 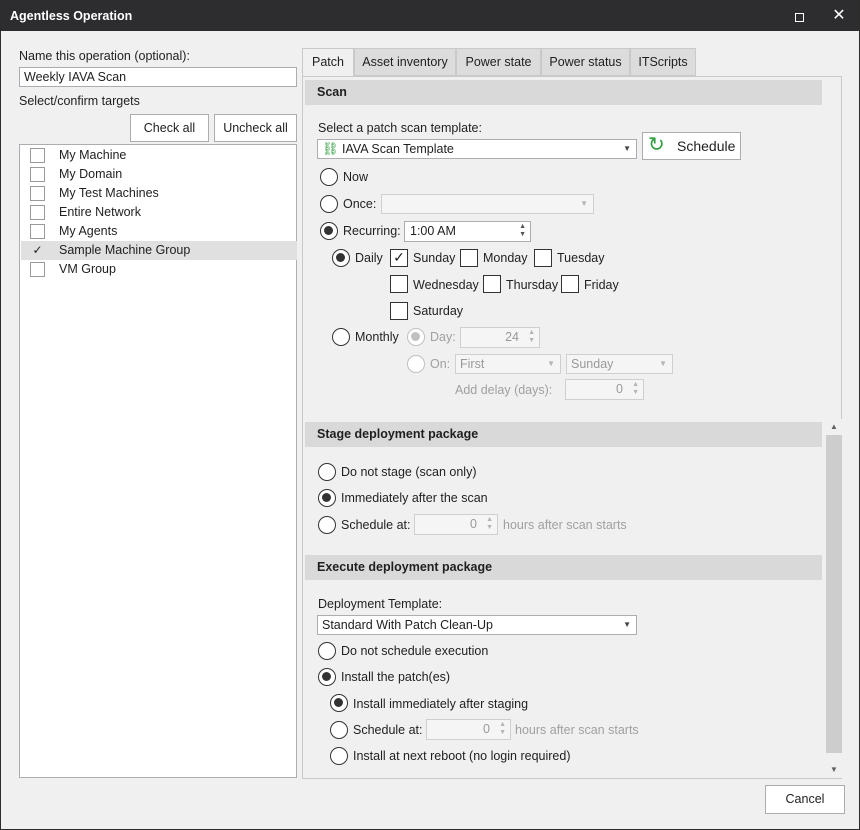 I want to click on deployment-template-select: Standard With Patch Clean-Up ▼, so click(x=477, y=625).